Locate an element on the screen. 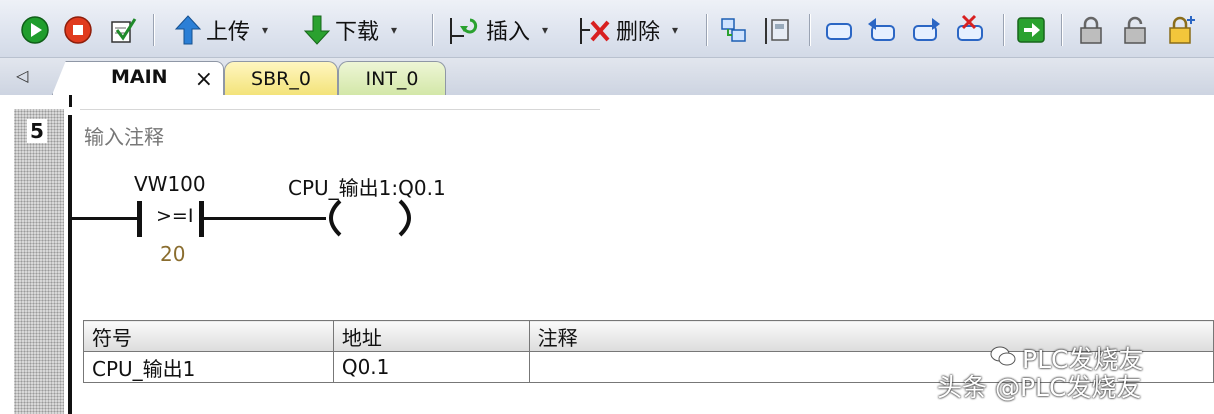 This screenshot has width=1214, height=414. tab-int-0-label: INT_0 is located at coordinates (392, 78).